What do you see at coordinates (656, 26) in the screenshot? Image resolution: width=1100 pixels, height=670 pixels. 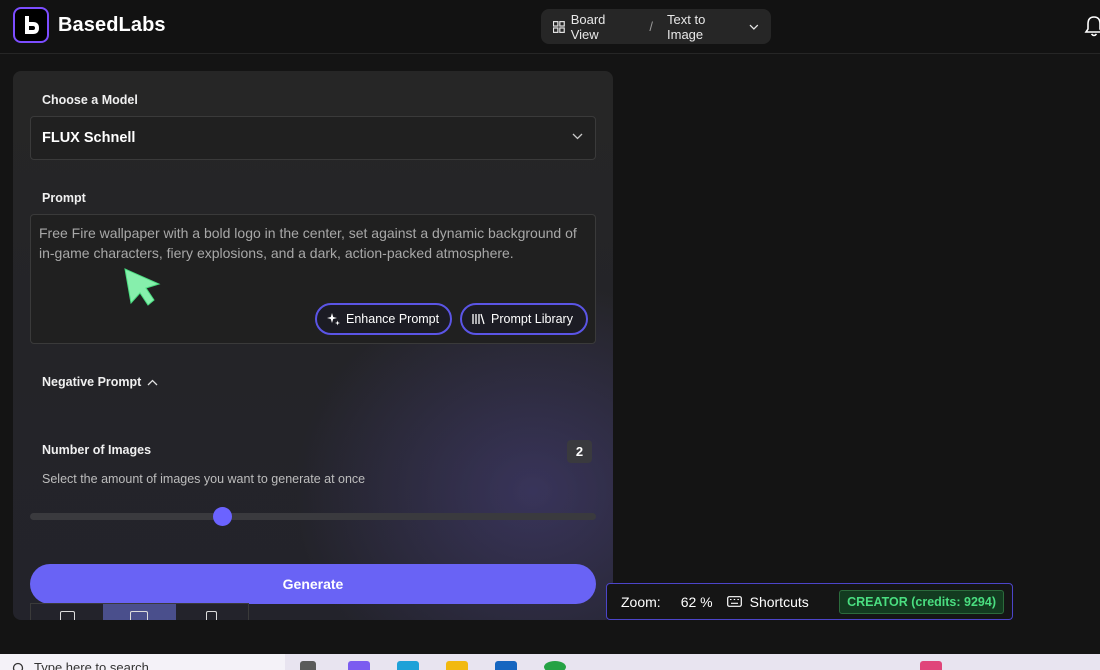 I see `breadcrumb: Board View / Text to Image` at bounding box center [656, 26].